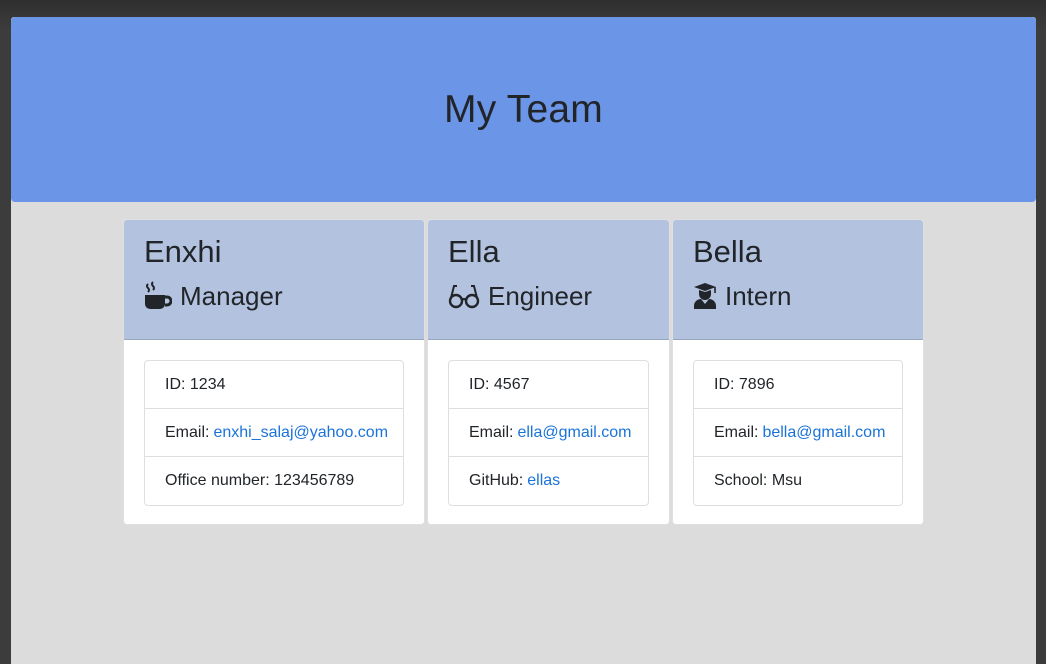 This screenshot has width=1046, height=664. I want to click on employee-id-row: ID: 1234, so click(274, 385).